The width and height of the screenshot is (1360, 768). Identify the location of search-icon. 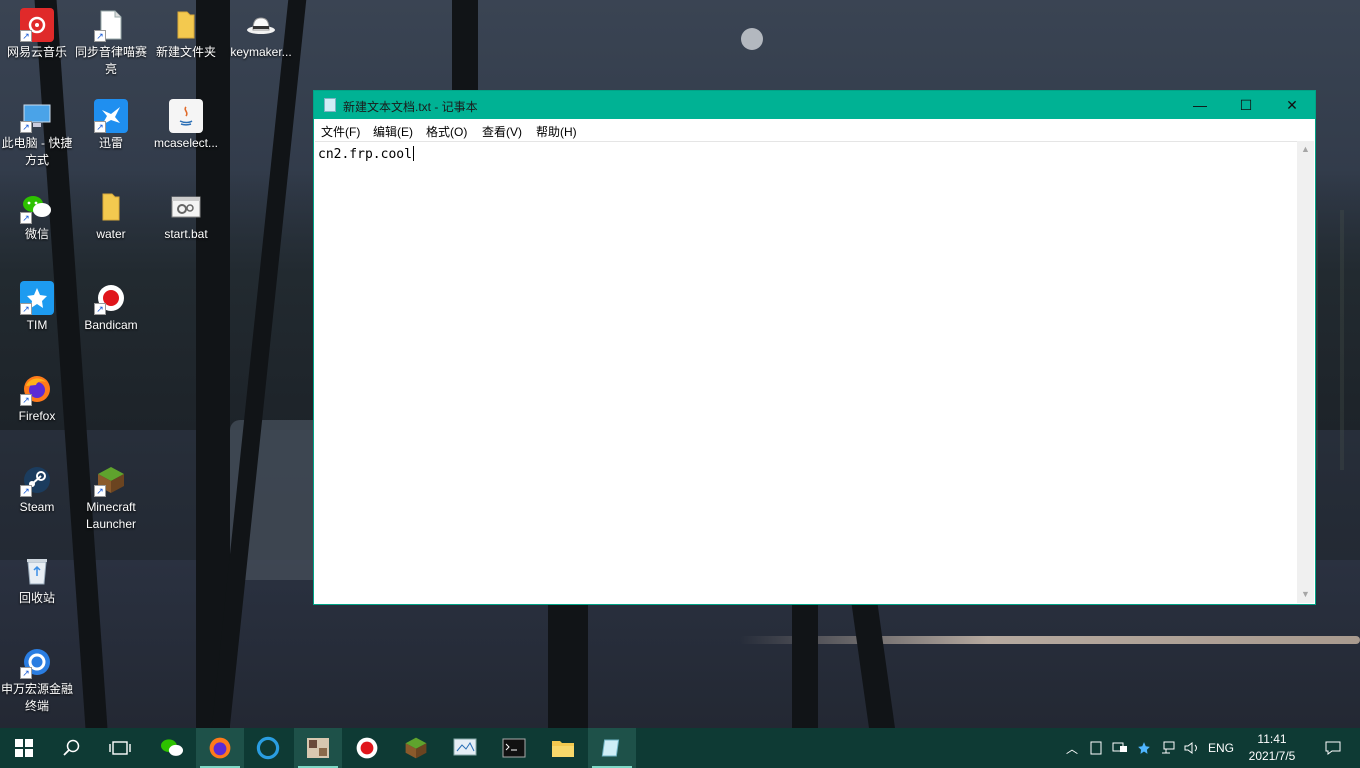
(71, 747).